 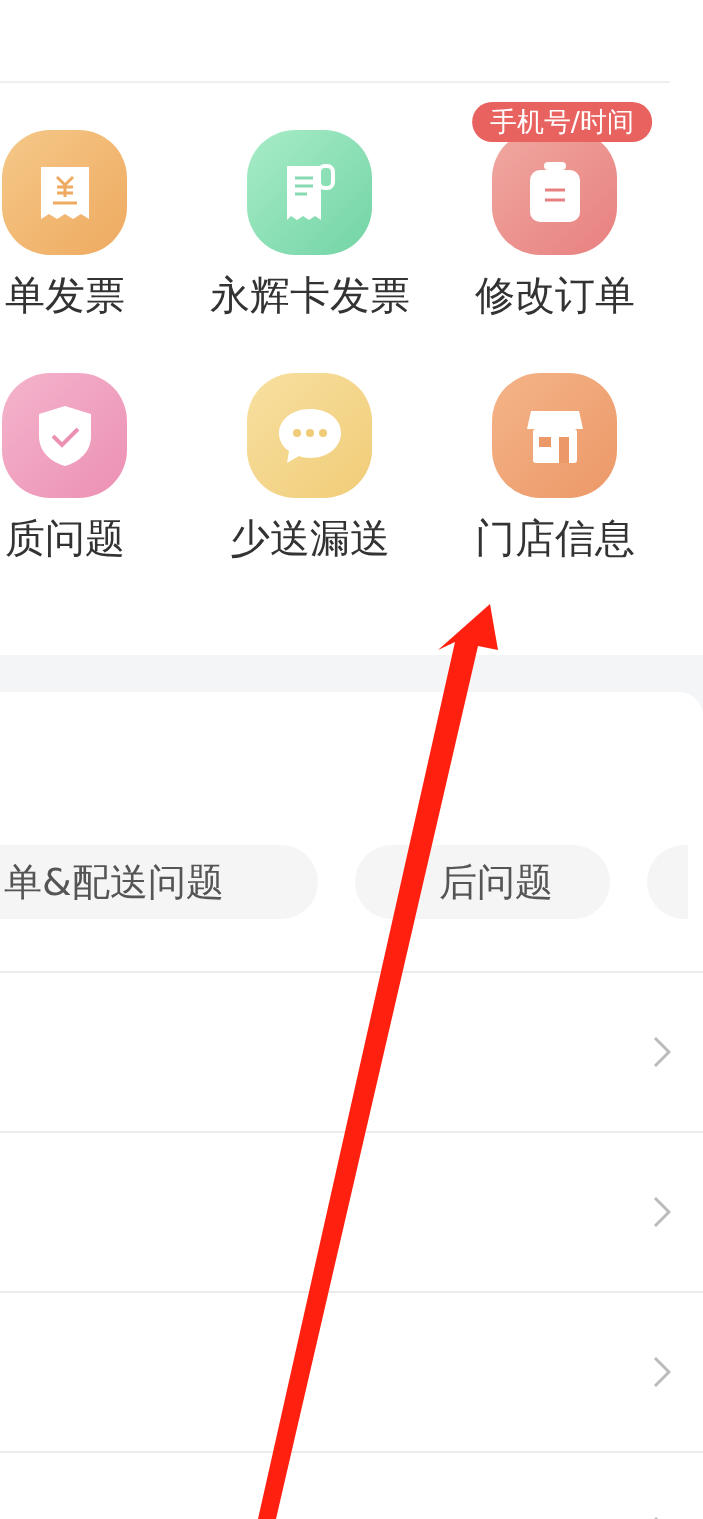 What do you see at coordinates (561, 122) in the screenshot?
I see `hint-tooltip: 手机号/时间` at bounding box center [561, 122].